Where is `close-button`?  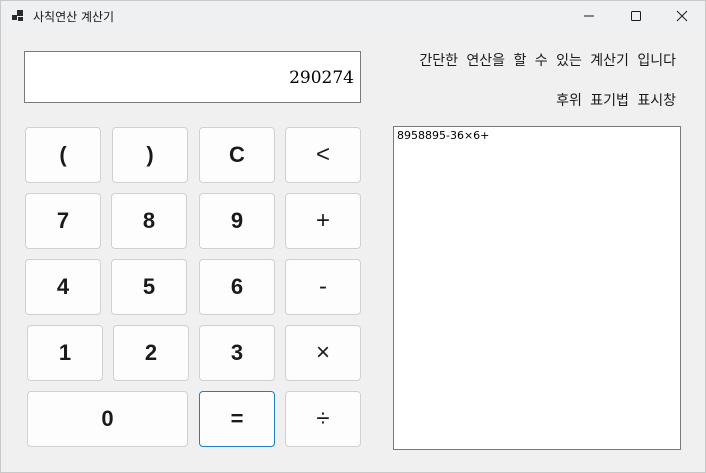
close-button is located at coordinates (682, 16).